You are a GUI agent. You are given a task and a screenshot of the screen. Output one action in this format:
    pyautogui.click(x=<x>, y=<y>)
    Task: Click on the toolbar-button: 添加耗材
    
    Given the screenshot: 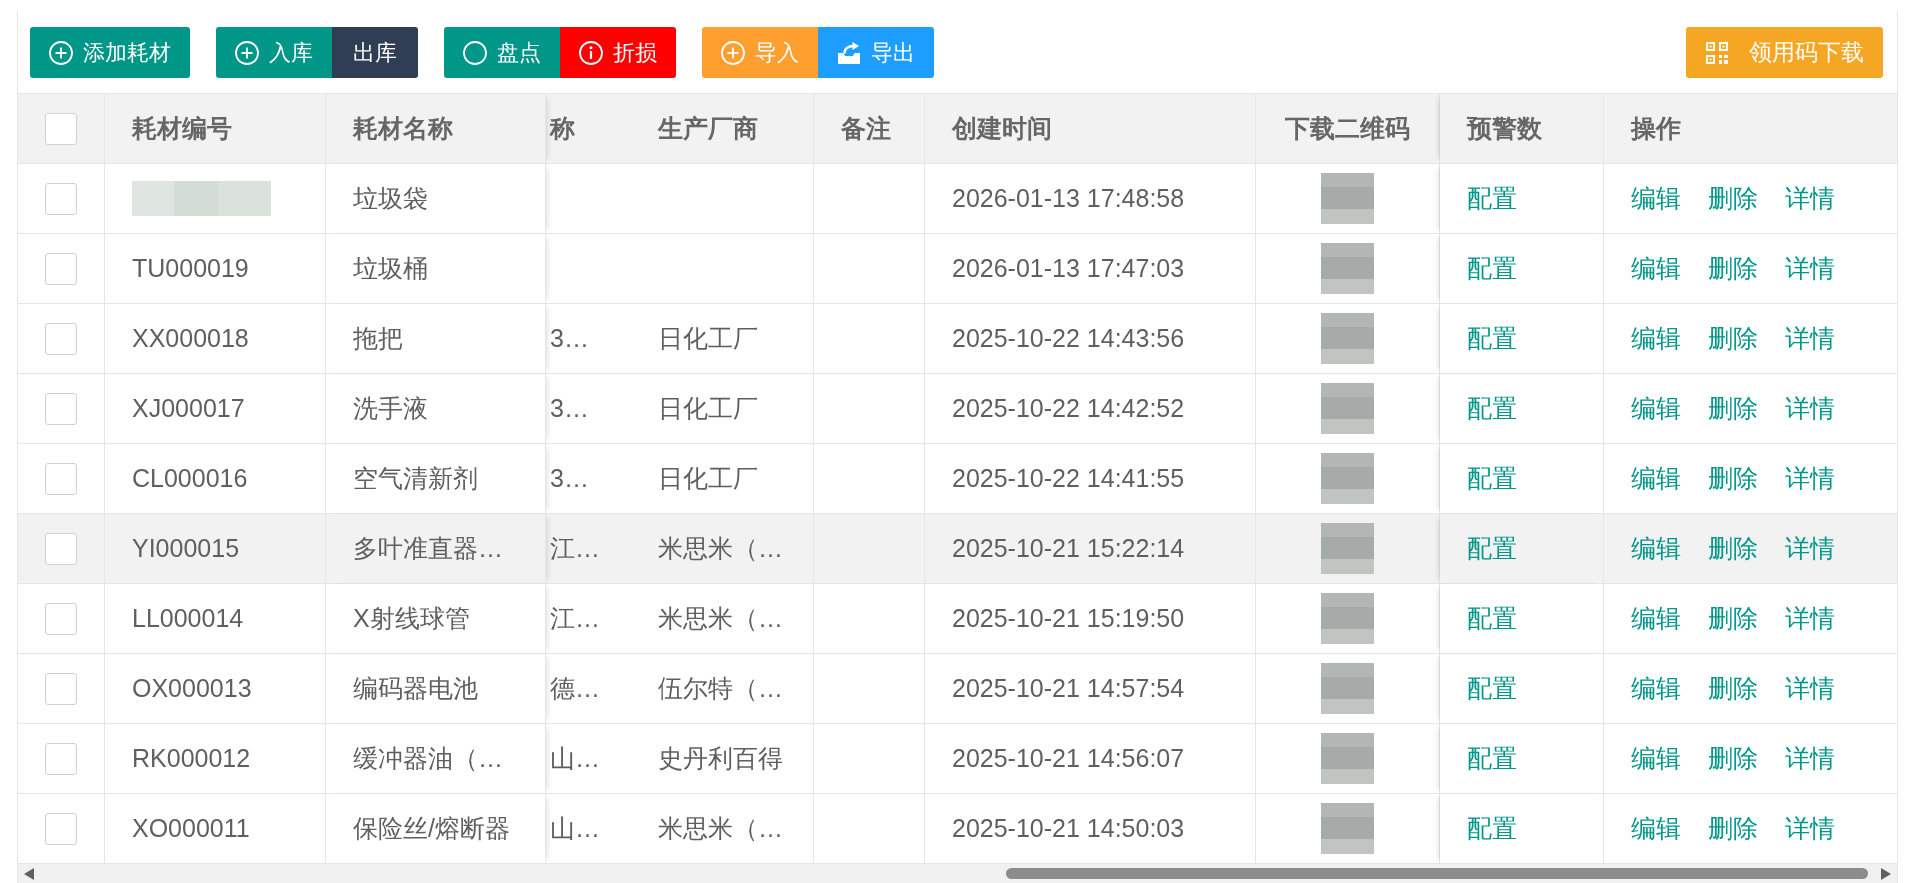 What is the action you would take?
    pyautogui.click(x=110, y=52)
    